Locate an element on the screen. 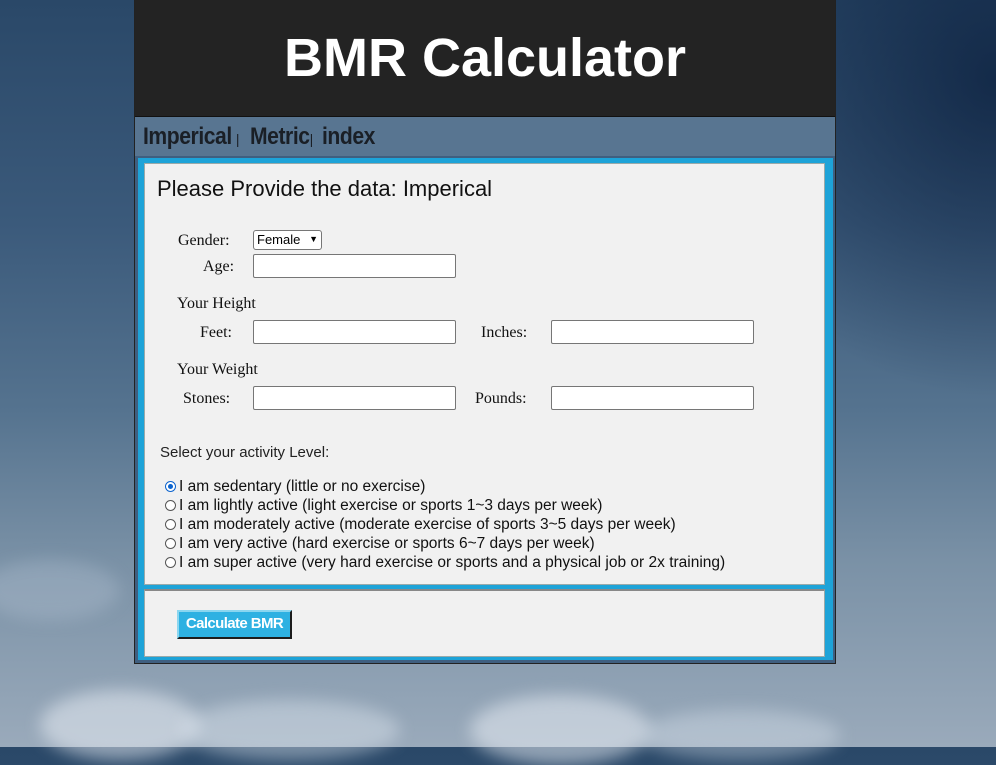  gender-select: Female ▼ is located at coordinates (287, 240).